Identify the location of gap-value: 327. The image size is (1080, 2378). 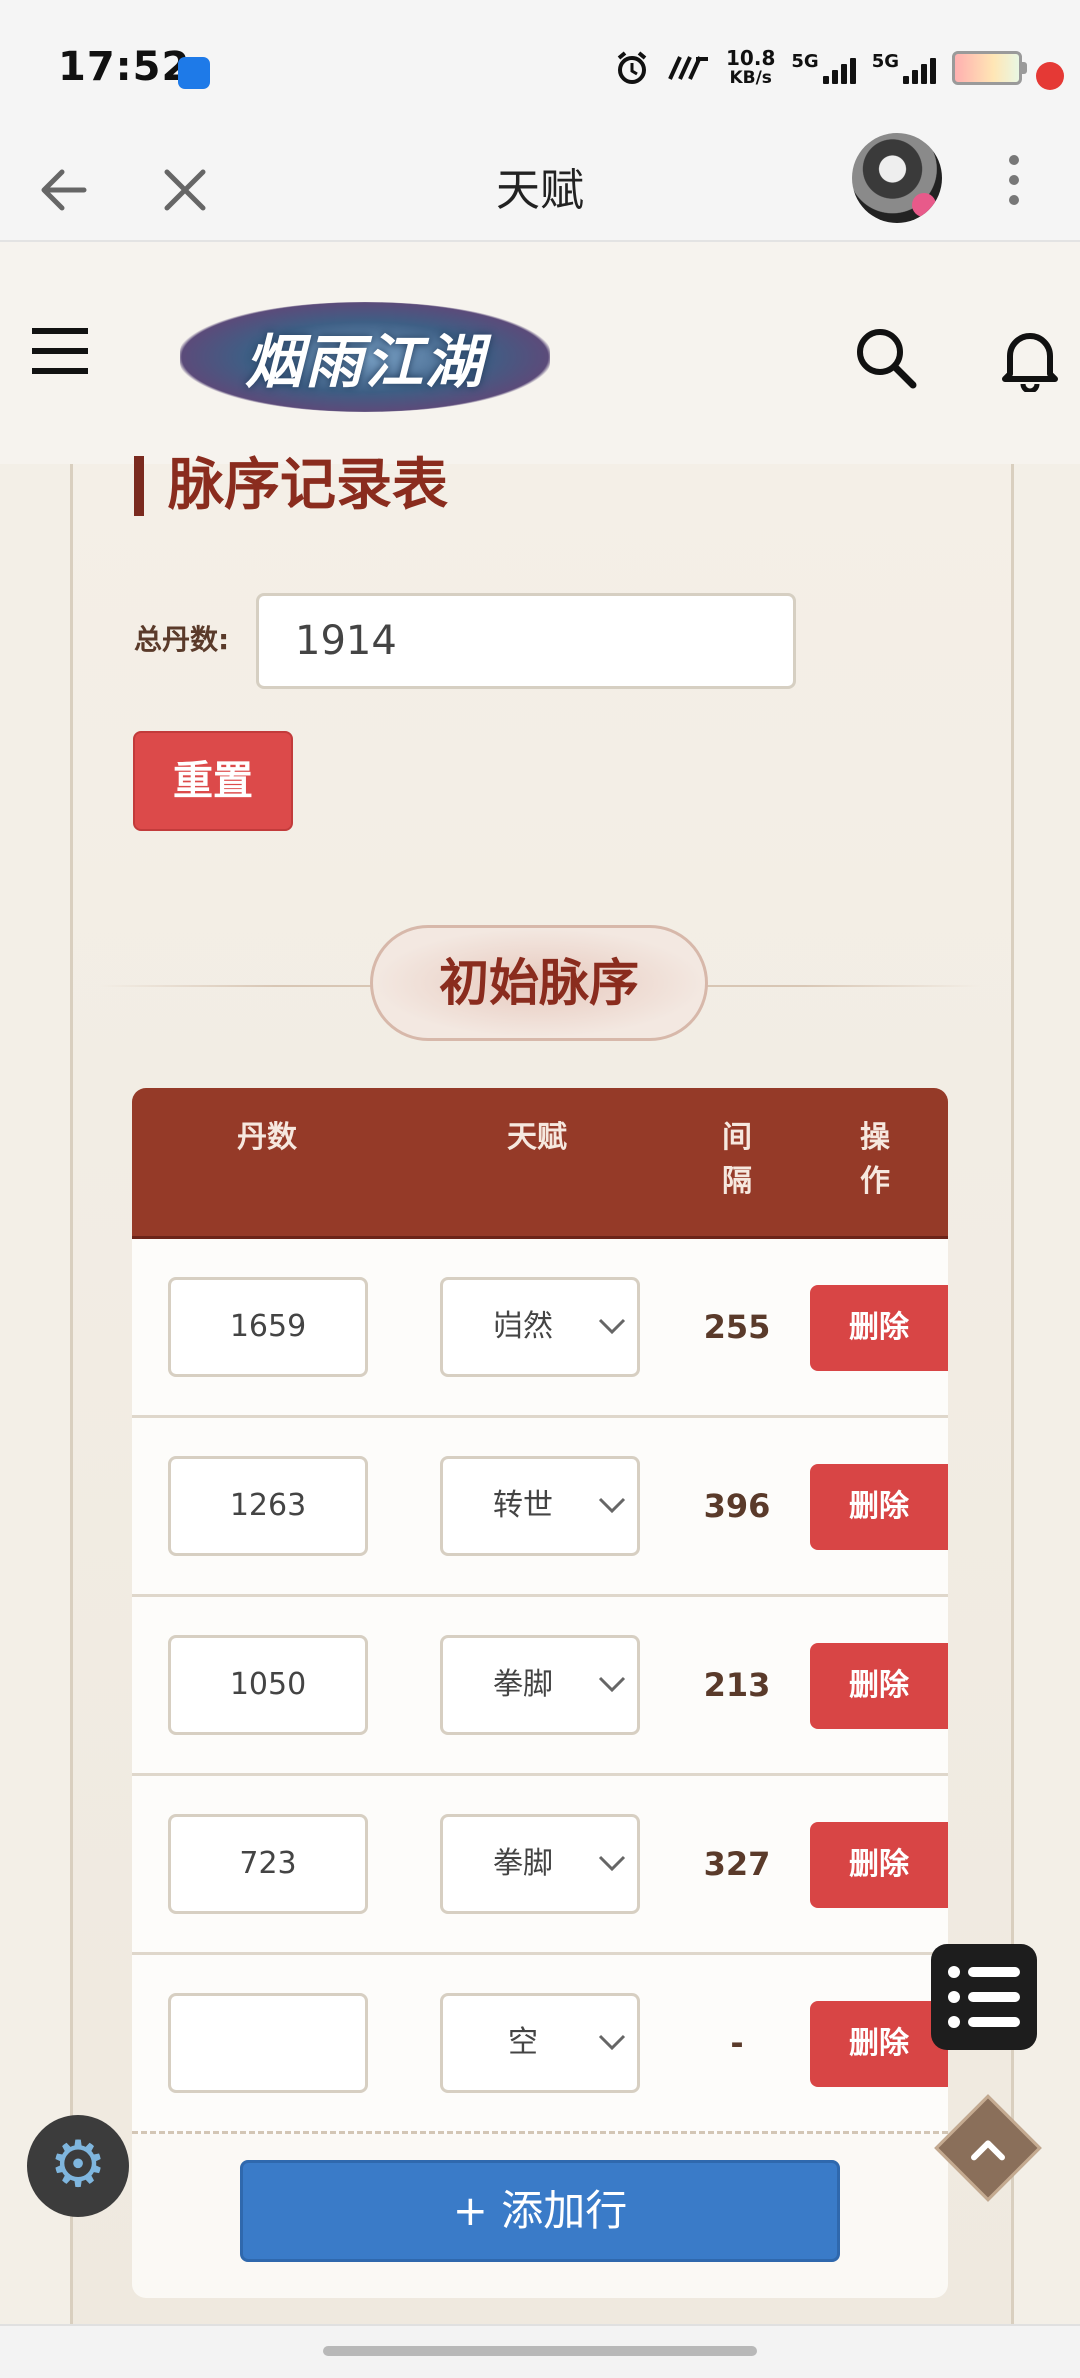
(737, 1864).